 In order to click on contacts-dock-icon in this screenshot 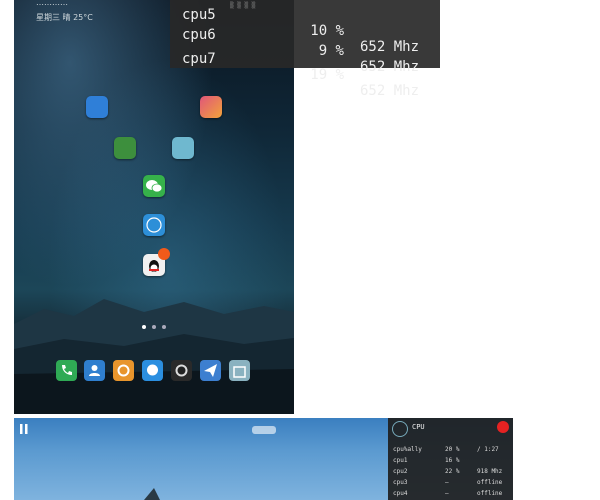, I will do `click(94, 370)`.